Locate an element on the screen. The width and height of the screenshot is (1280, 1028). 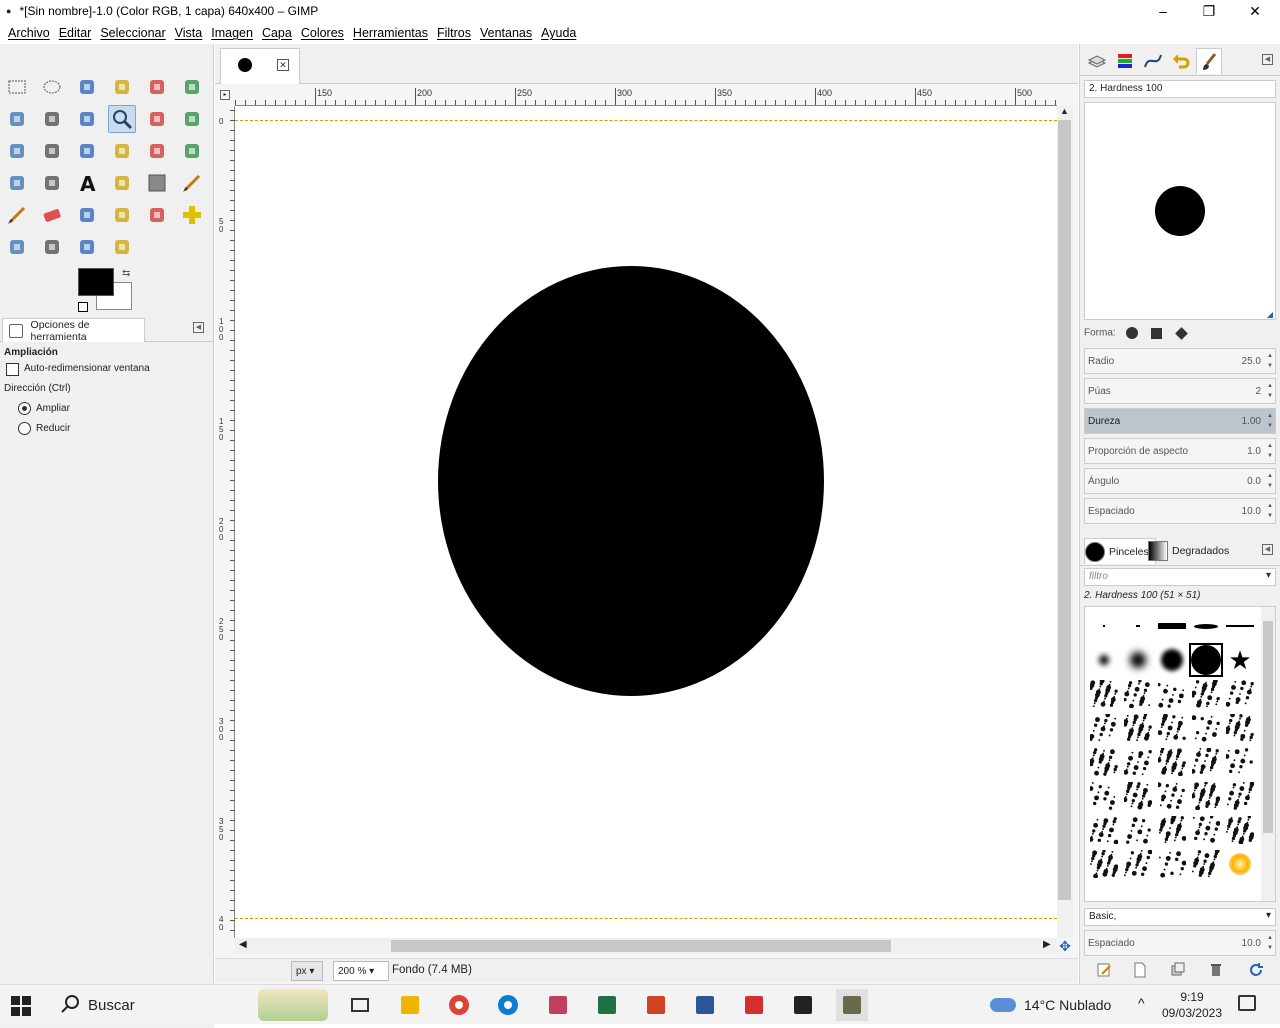
edge-icon is located at coordinates (508, 1005).